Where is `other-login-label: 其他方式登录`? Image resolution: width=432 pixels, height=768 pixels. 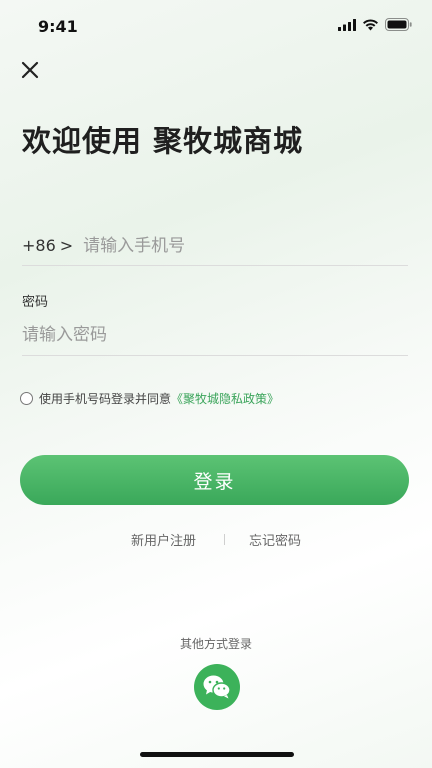 other-login-label: 其他方式登录 is located at coordinates (215, 644).